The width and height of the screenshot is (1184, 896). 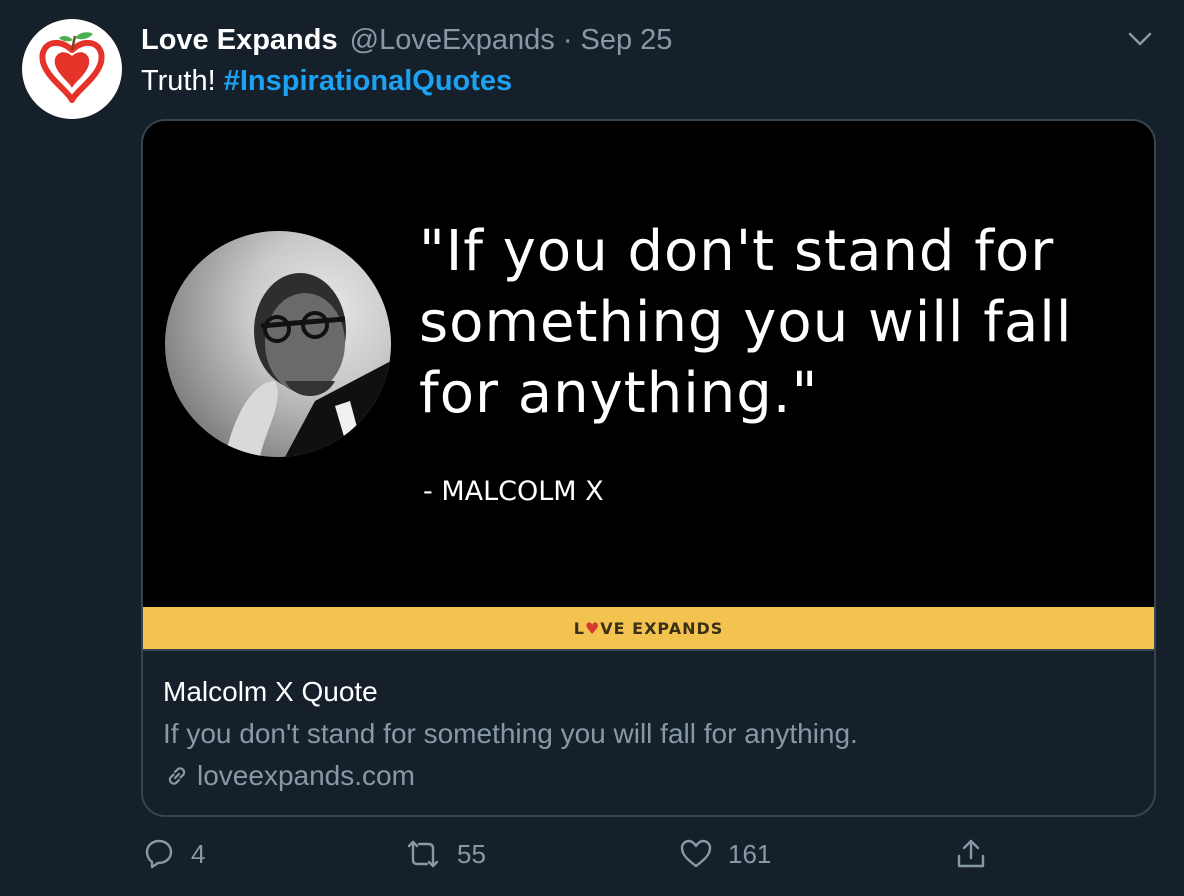 I want to click on author-name: Love Expands, so click(x=239, y=40).